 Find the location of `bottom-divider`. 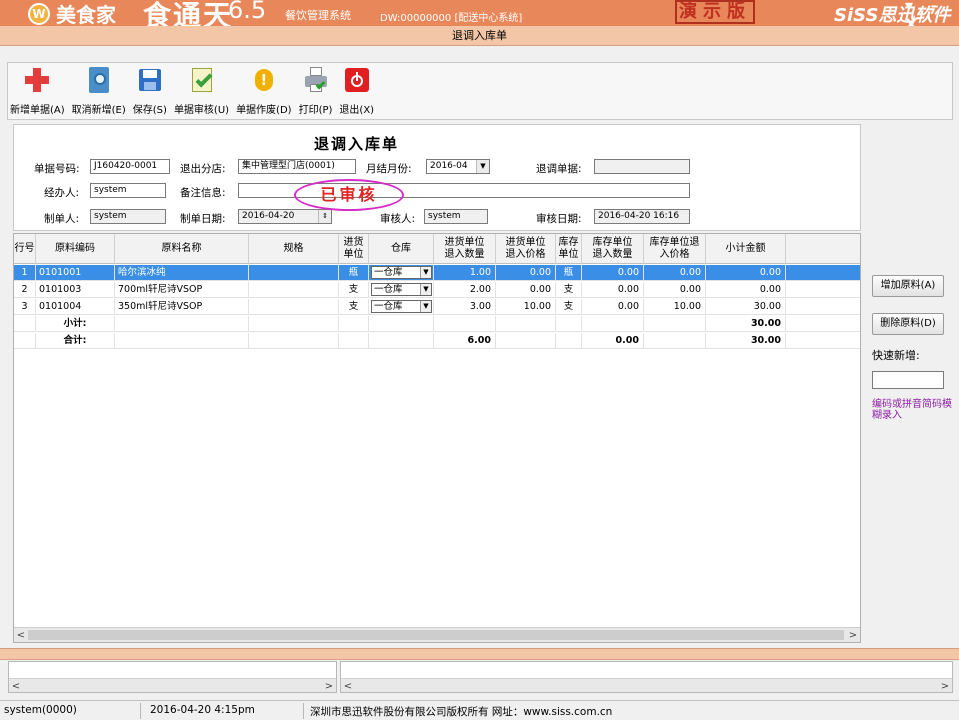

bottom-divider is located at coordinates (479, 654).